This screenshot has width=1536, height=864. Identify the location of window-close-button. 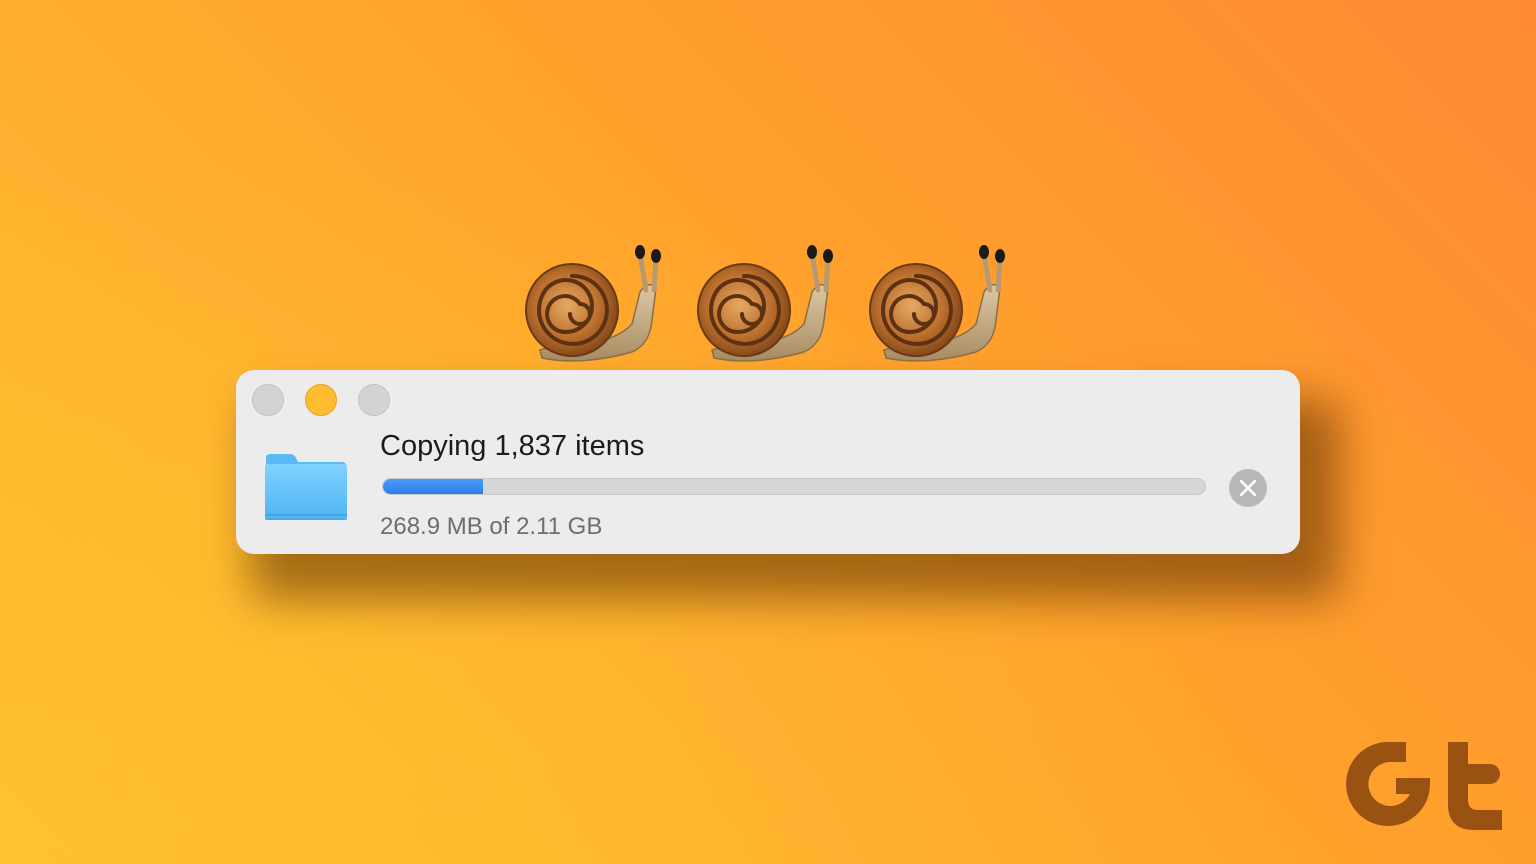
(268, 400).